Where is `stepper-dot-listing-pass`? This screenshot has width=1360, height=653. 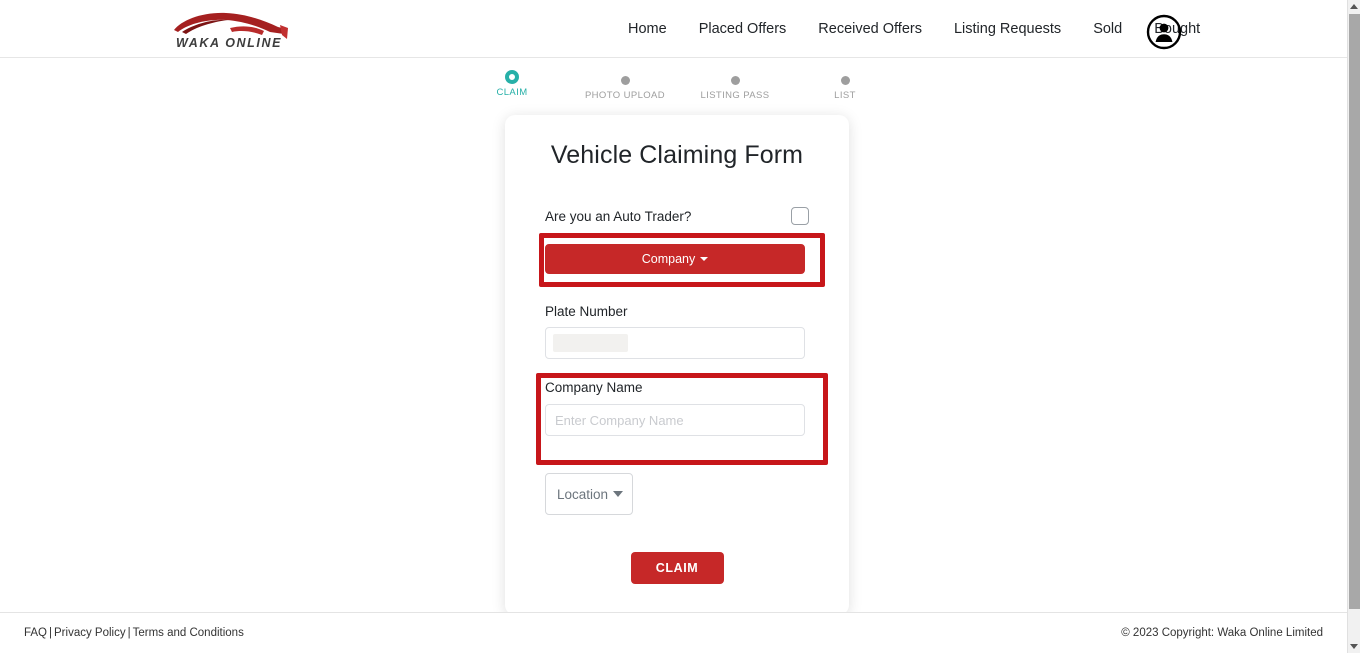 stepper-dot-listing-pass is located at coordinates (735, 80).